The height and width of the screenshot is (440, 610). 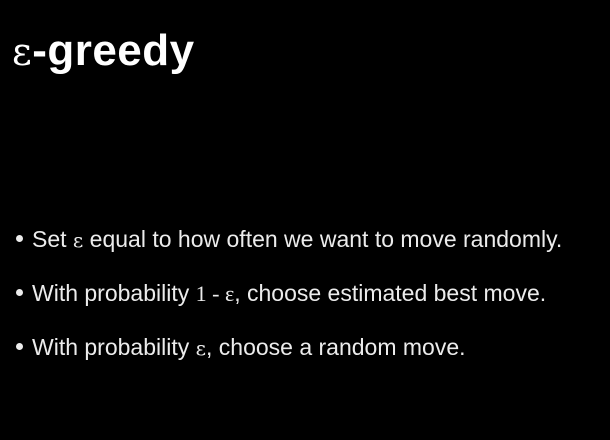 I want to click on title-epsilon-symbol: ε, so click(x=22, y=52).